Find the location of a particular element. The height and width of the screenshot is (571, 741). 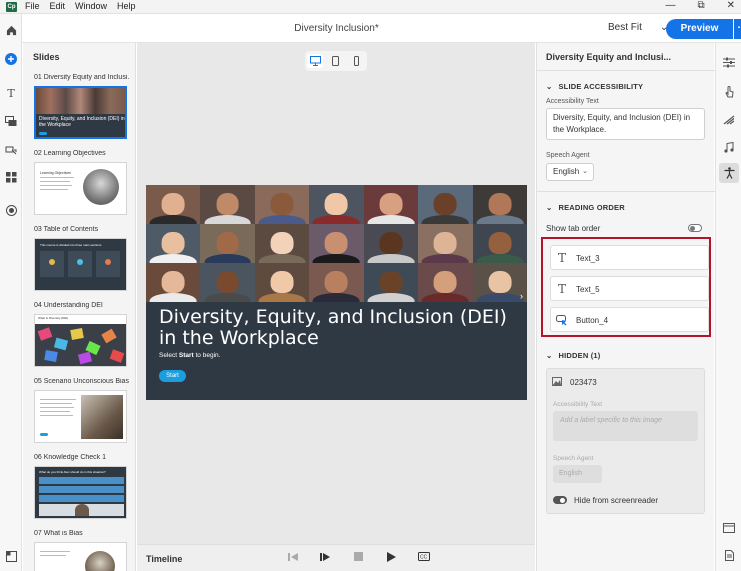

next-arrow-icon: › is located at coordinates (521, 296).